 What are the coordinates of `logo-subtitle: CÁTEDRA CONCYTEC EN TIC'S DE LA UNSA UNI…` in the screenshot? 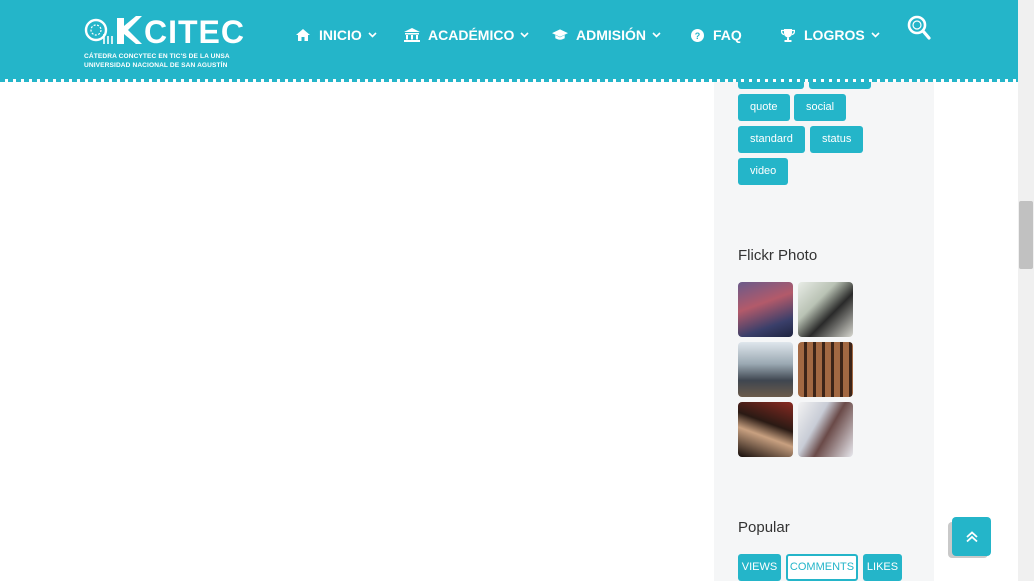 It's located at (157, 61).